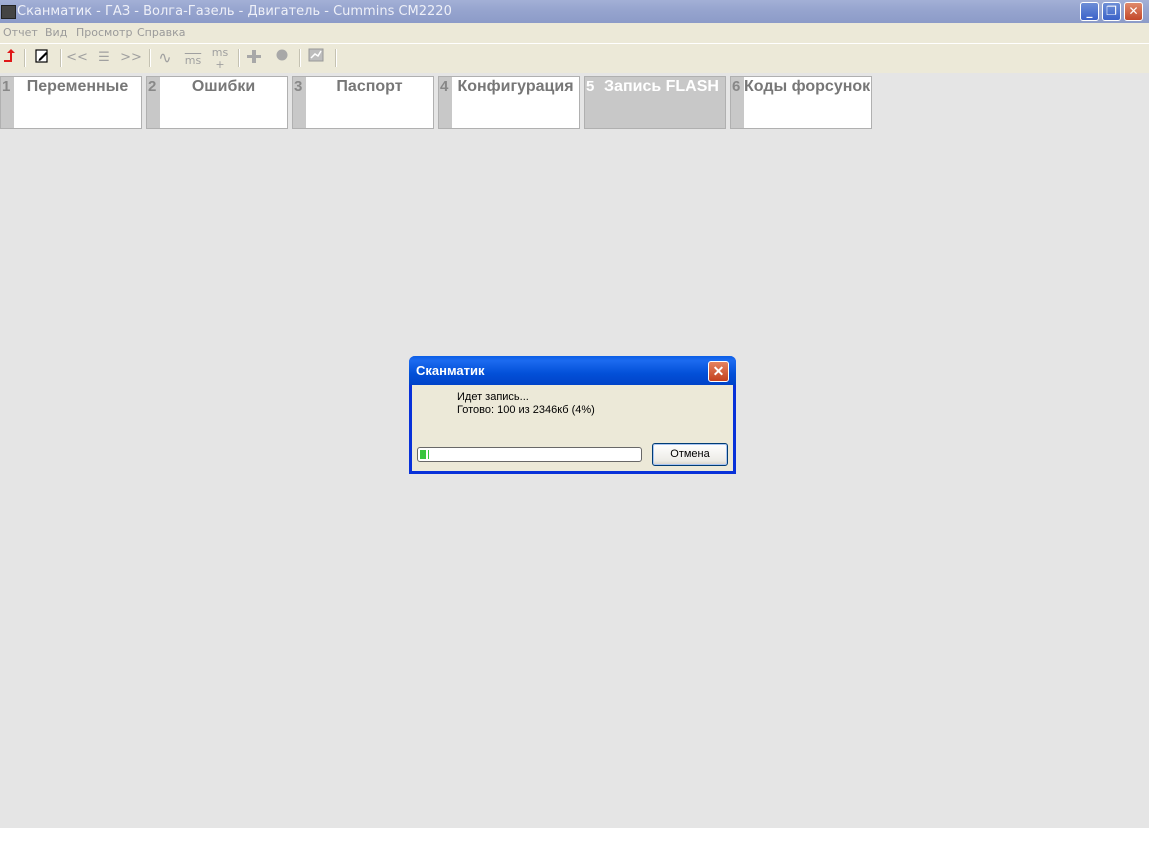 The width and height of the screenshot is (1149, 858). What do you see at coordinates (509, 102) in the screenshot?
I see `tab-configuration: 4 Конфигурация` at bounding box center [509, 102].